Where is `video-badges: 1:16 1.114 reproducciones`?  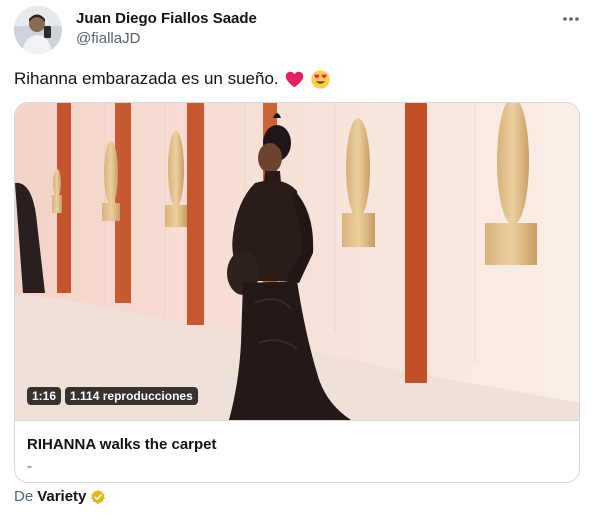 video-badges: 1:16 1.114 reproducciones is located at coordinates (112, 396).